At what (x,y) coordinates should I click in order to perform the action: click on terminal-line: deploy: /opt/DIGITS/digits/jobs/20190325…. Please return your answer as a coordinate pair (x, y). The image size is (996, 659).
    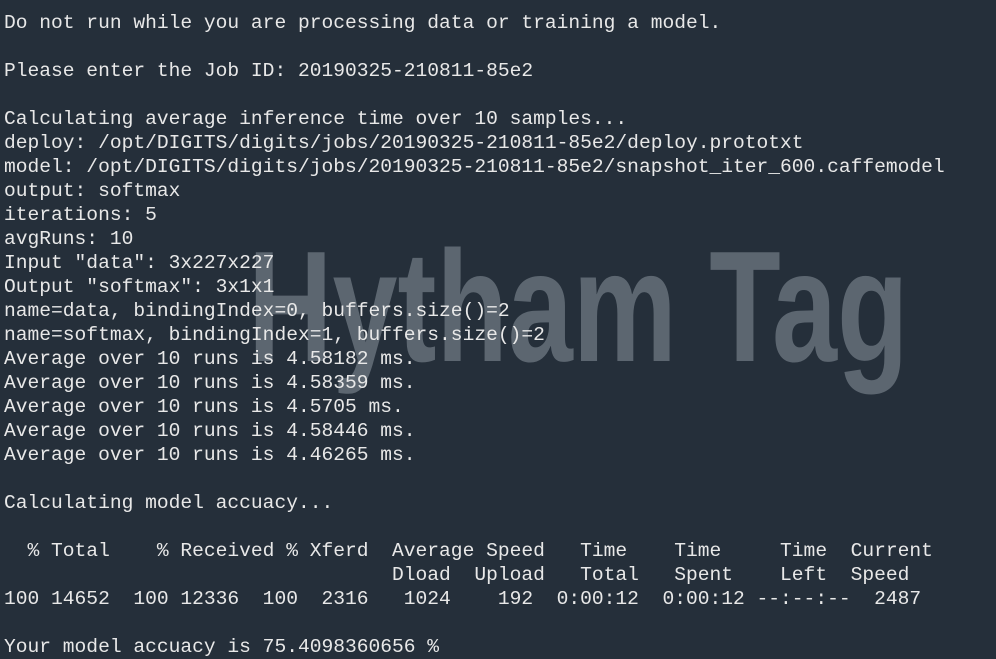
    Looking at the image, I should click on (404, 143).